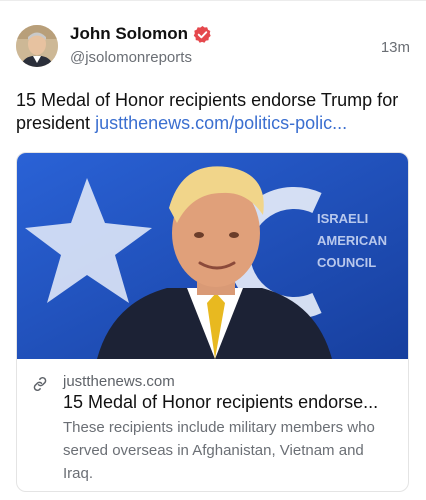 This screenshot has width=426, height=500. What do you see at coordinates (129, 34) in the screenshot?
I see `display-name: John Solomon` at bounding box center [129, 34].